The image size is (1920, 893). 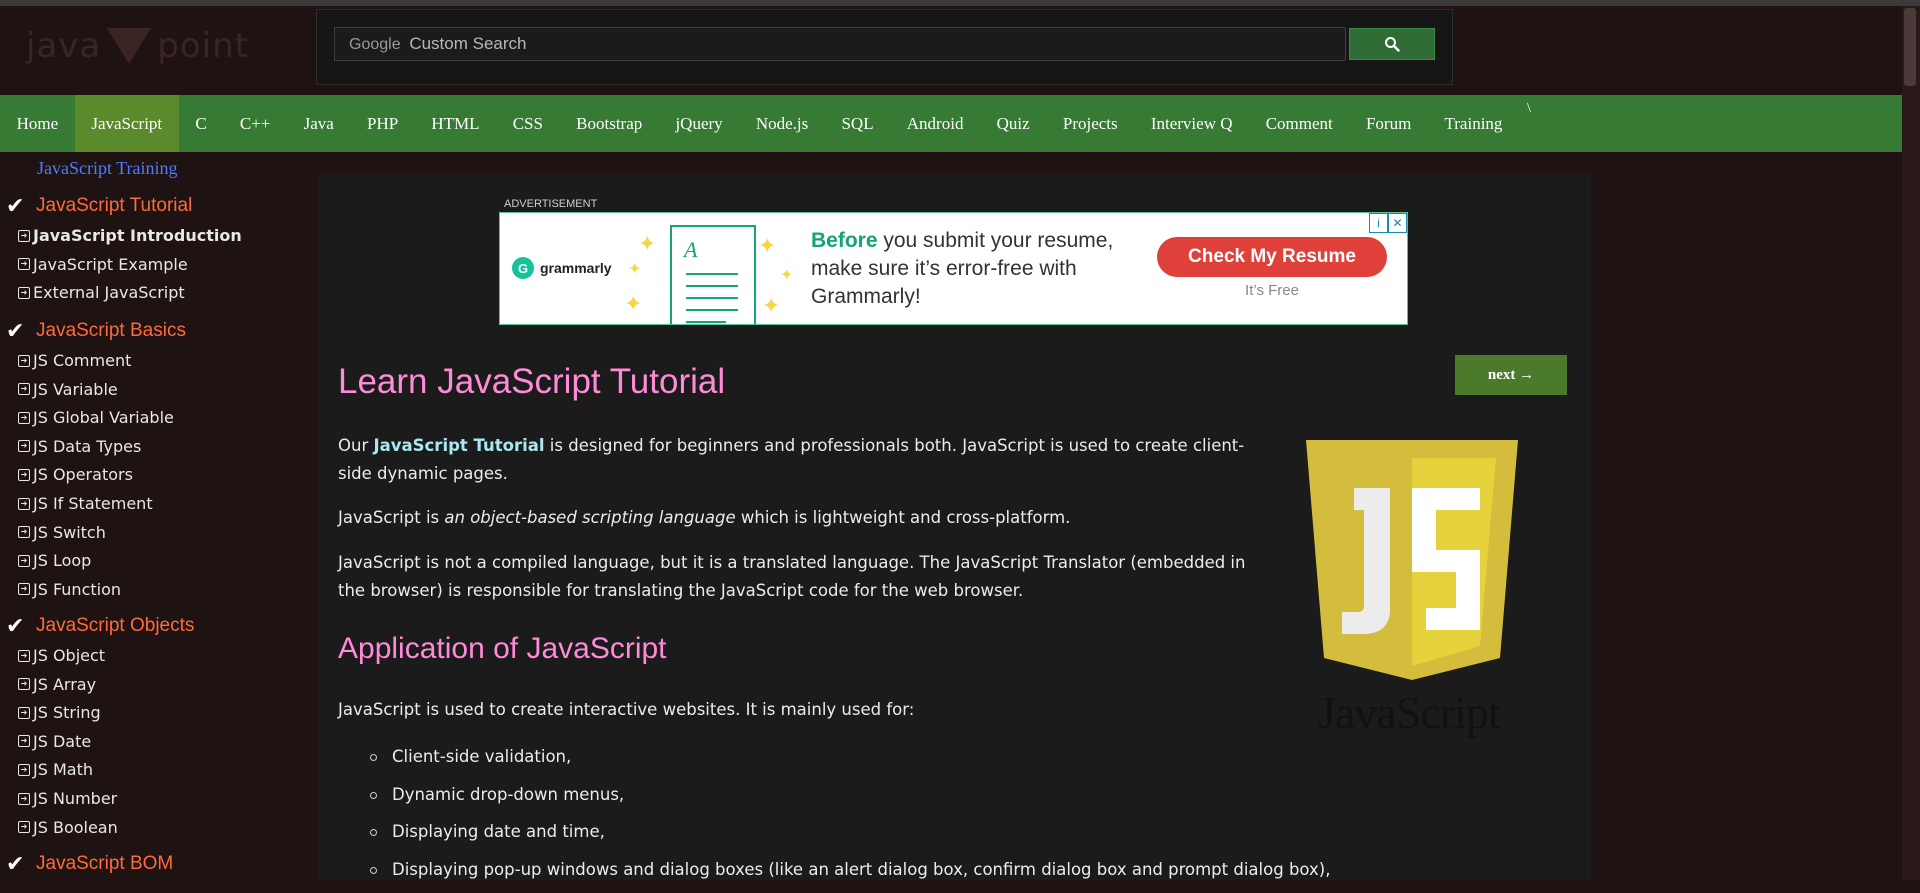 I want to click on nav-item-html: HTML, so click(x=455, y=123).